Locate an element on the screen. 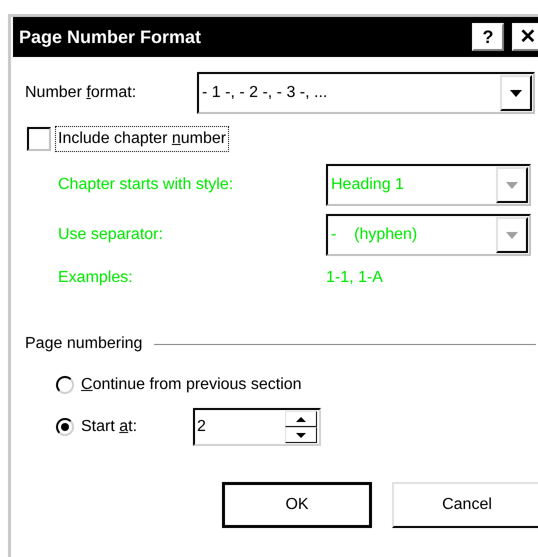  close-button: ✕ is located at coordinates (525, 37).